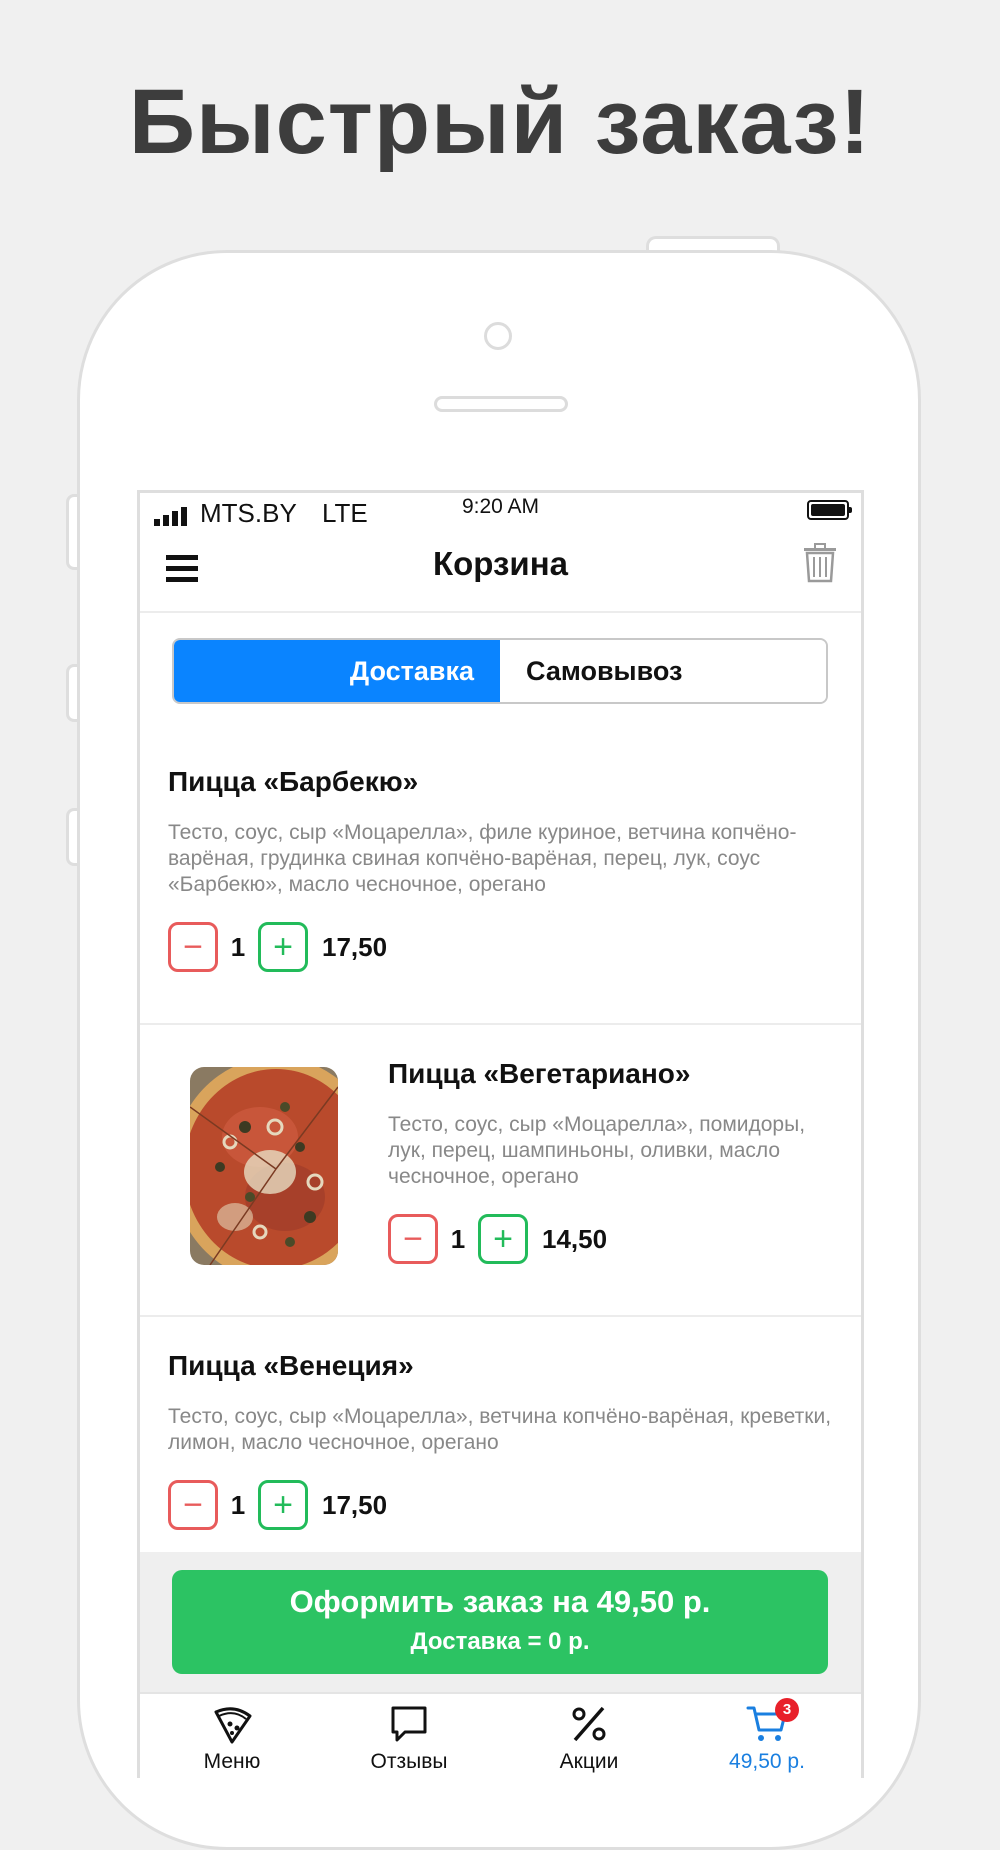 This screenshot has width=1000, height=1850. Describe the element at coordinates (233, 1725) in the screenshot. I see `pizza-slice-icon` at that location.